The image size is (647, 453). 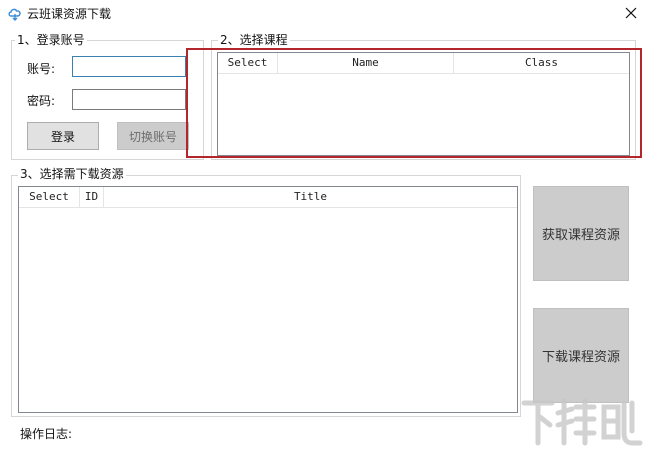 I want to click on close-icon, so click(x=630, y=13).